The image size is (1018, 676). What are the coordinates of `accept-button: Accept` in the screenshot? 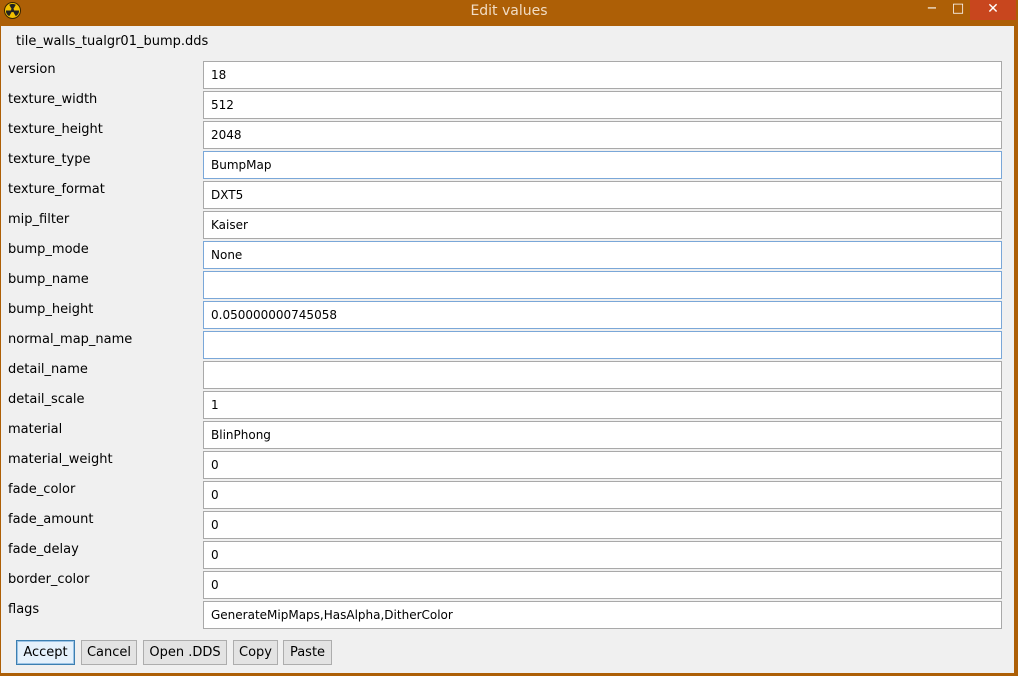 It's located at (45, 652).